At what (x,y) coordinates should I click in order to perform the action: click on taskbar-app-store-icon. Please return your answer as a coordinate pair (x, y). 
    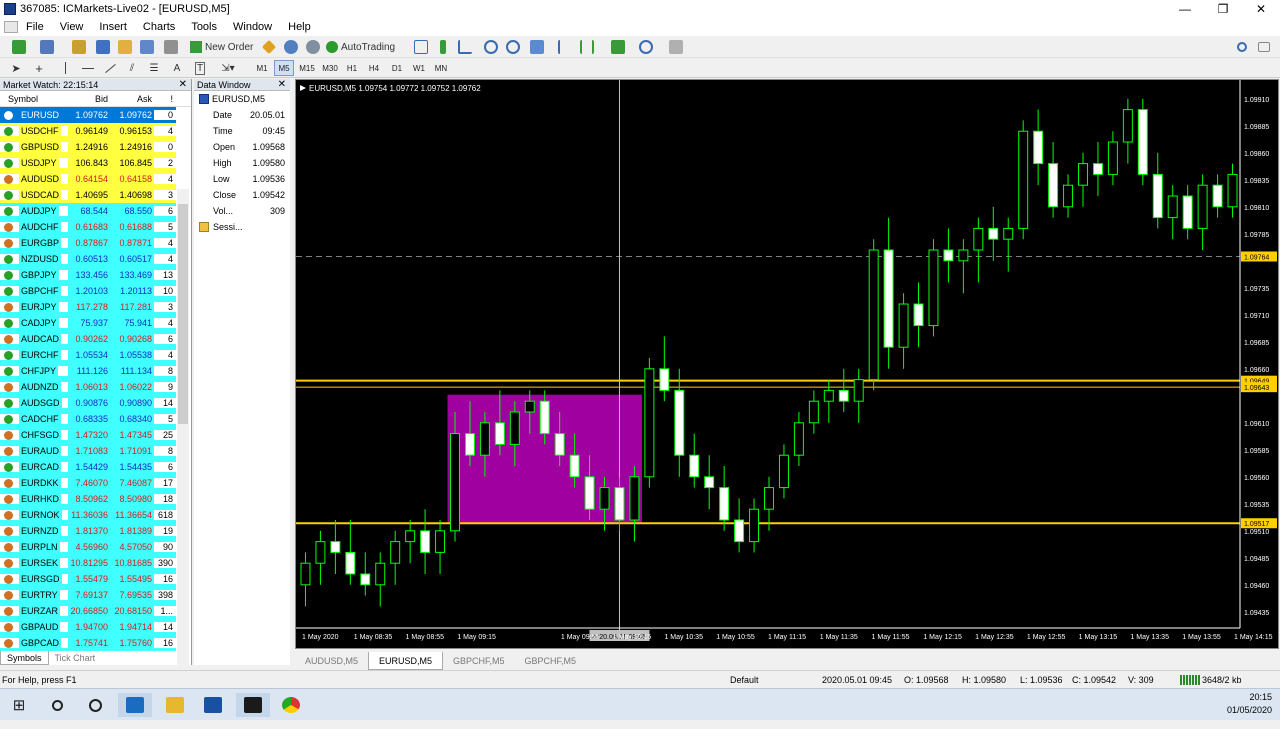
    Looking at the image, I should click on (213, 705).